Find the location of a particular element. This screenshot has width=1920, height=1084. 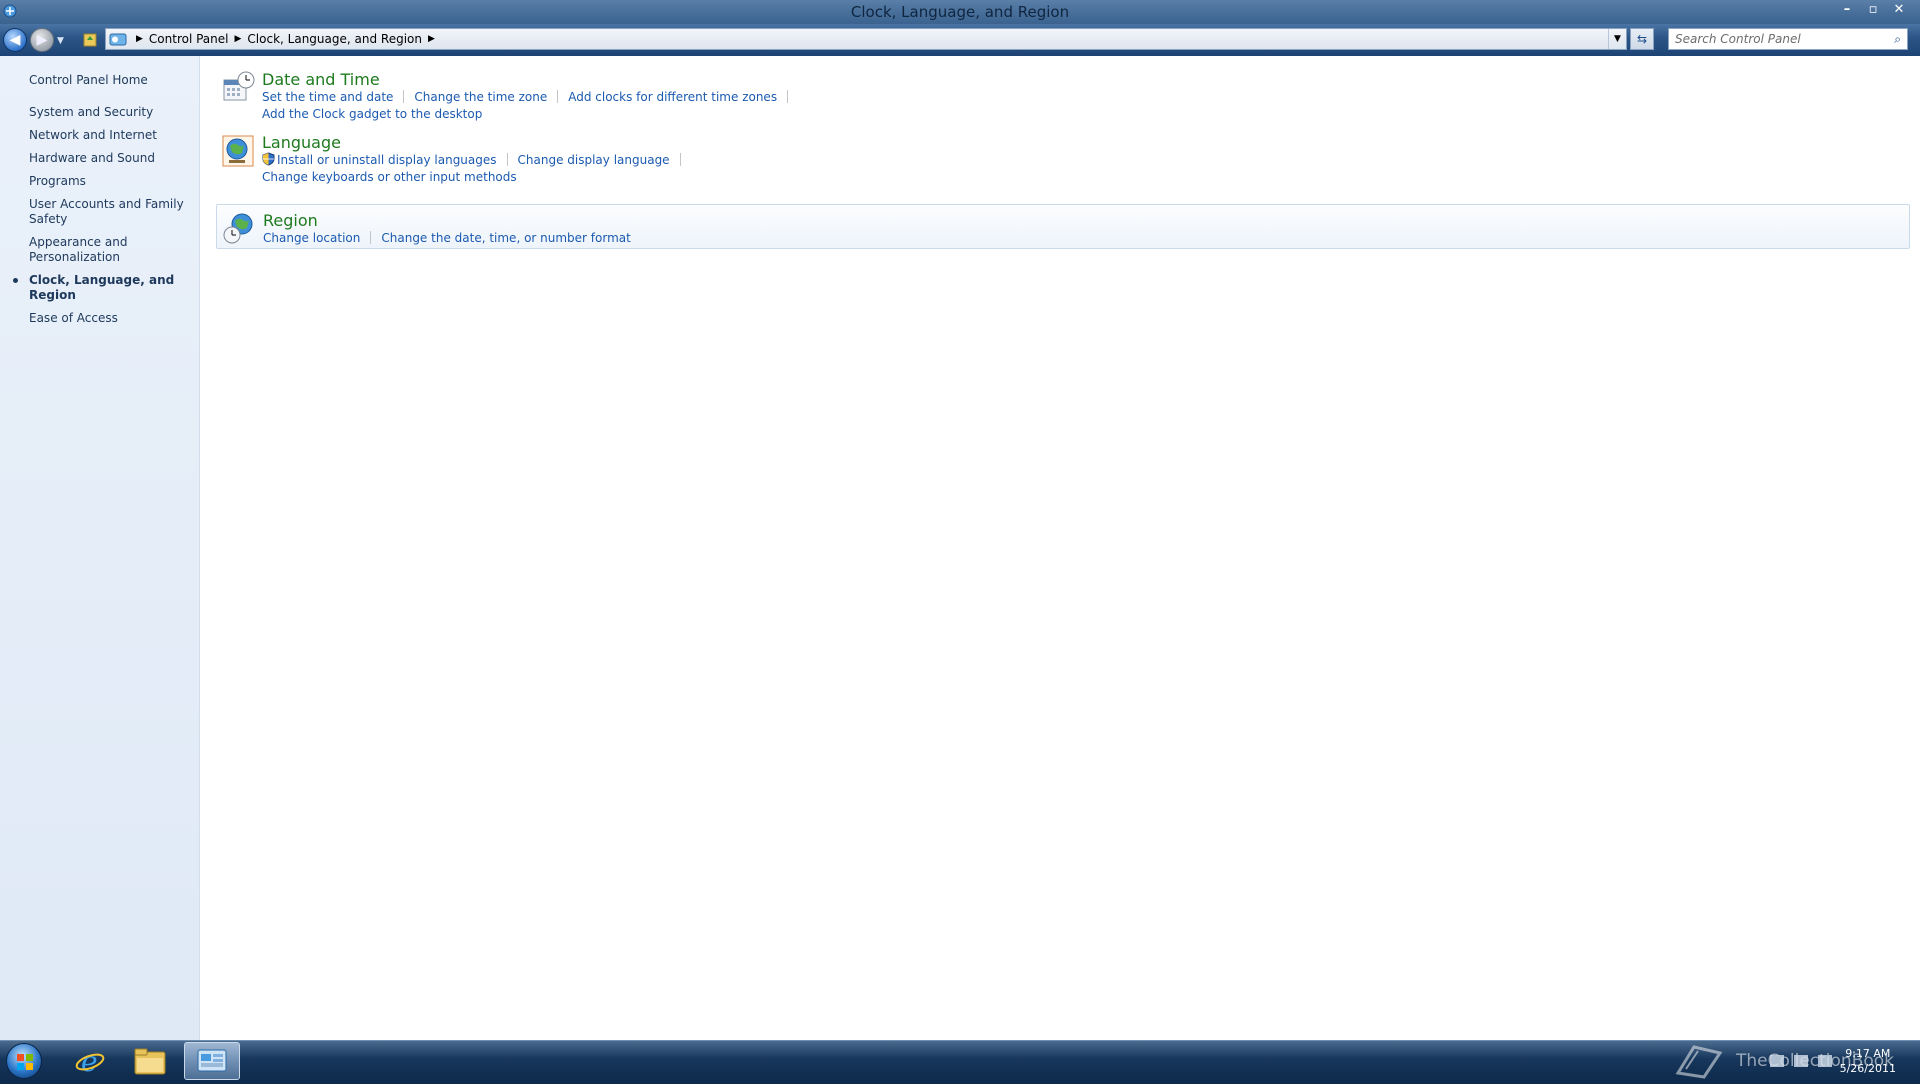

sidebar-item-label: Clock, Language, and Region is located at coordinates (102, 287).